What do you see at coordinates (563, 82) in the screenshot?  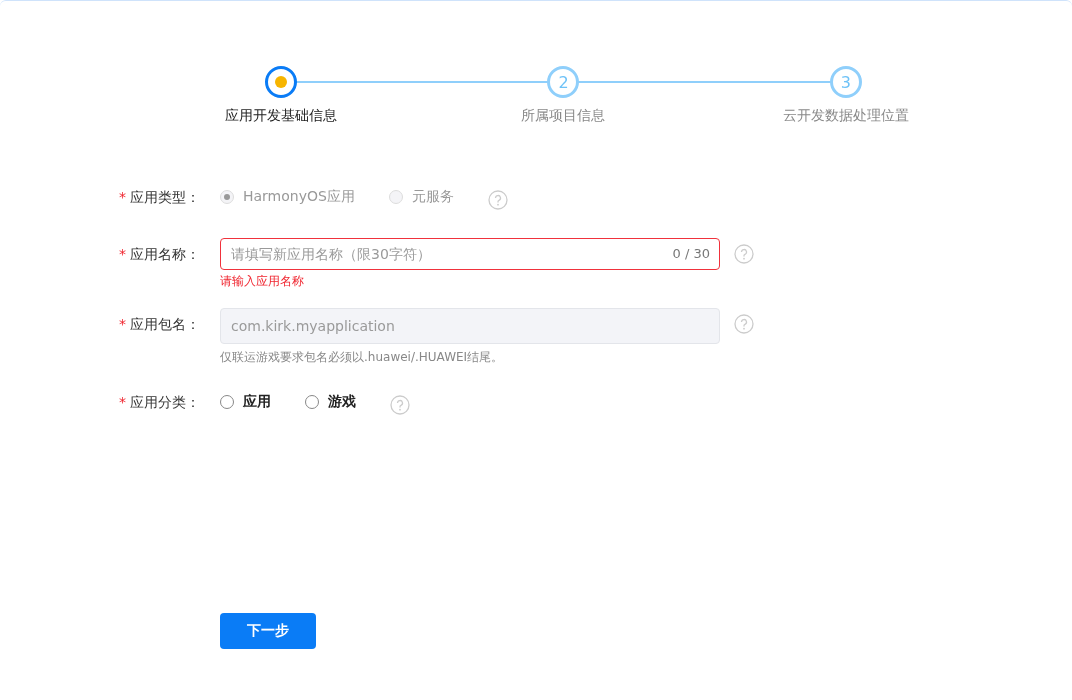 I see `step-indicator: 2` at bounding box center [563, 82].